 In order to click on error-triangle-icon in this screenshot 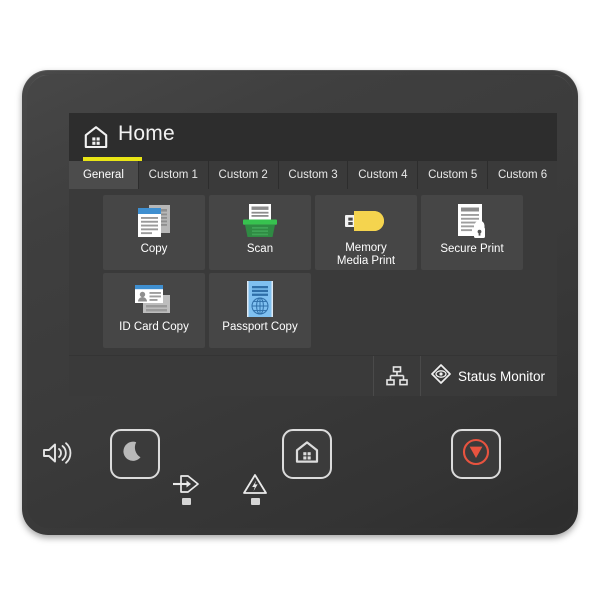, I will do `click(255, 484)`.